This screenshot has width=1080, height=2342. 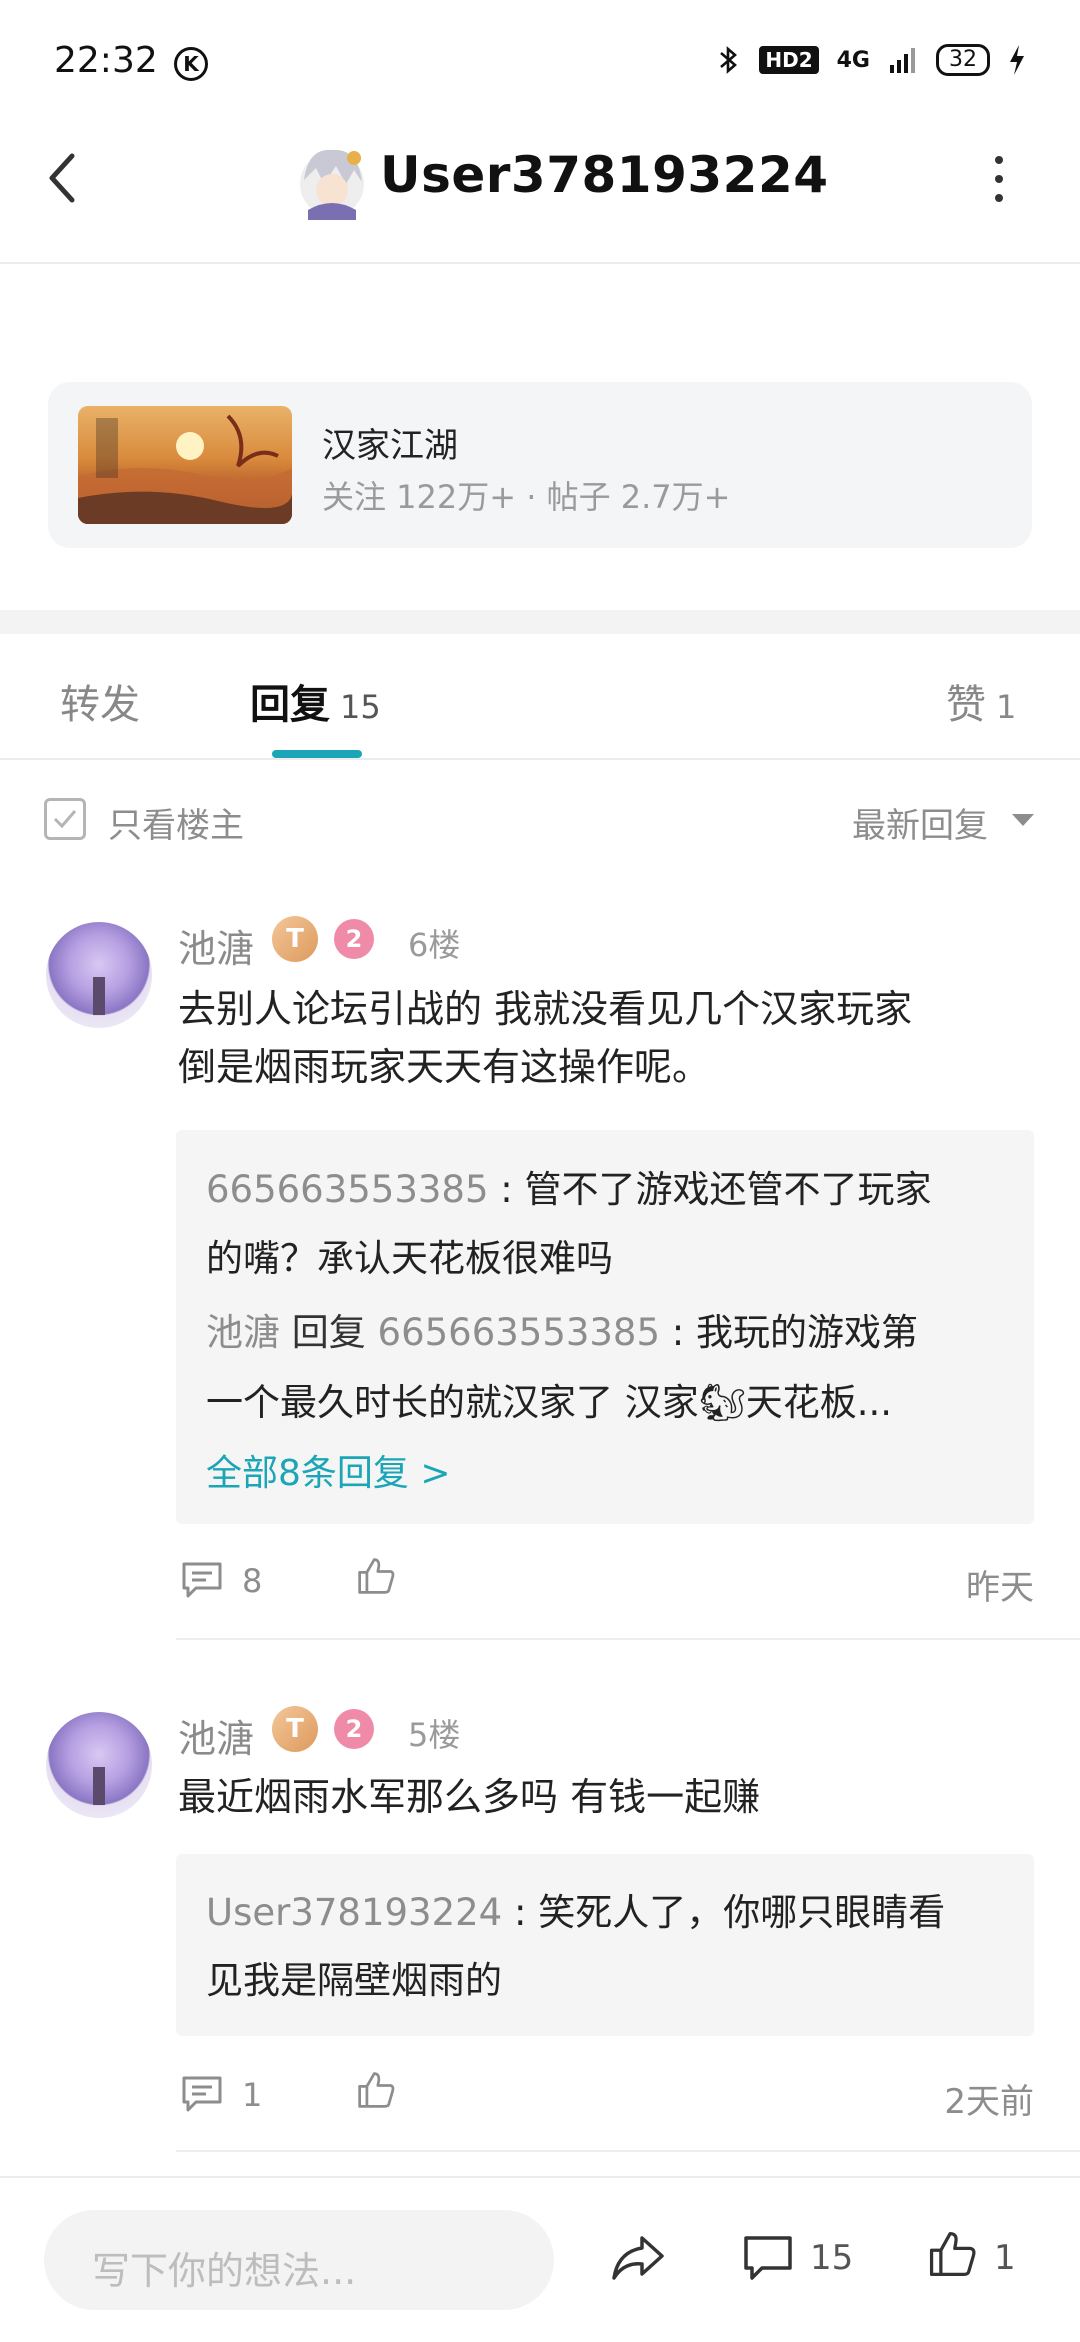 I want to click on all-replies-link: 全部8条回复 >, so click(x=328, y=1470).